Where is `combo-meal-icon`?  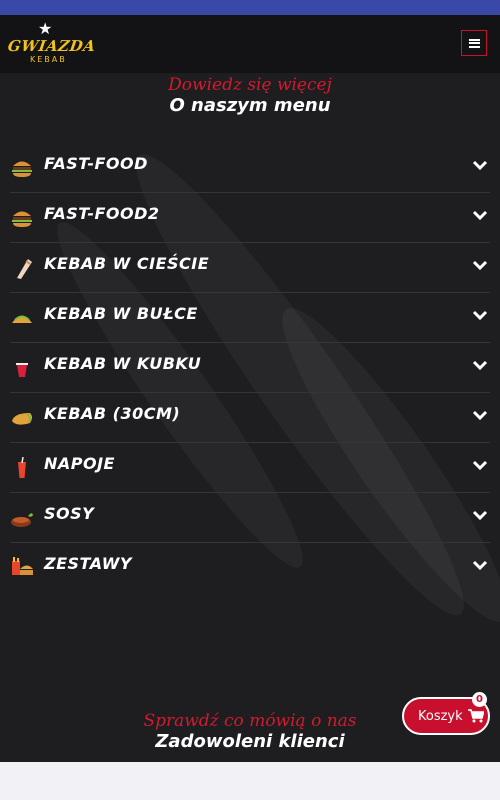 combo-meal-icon is located at coordinates (22, 566).